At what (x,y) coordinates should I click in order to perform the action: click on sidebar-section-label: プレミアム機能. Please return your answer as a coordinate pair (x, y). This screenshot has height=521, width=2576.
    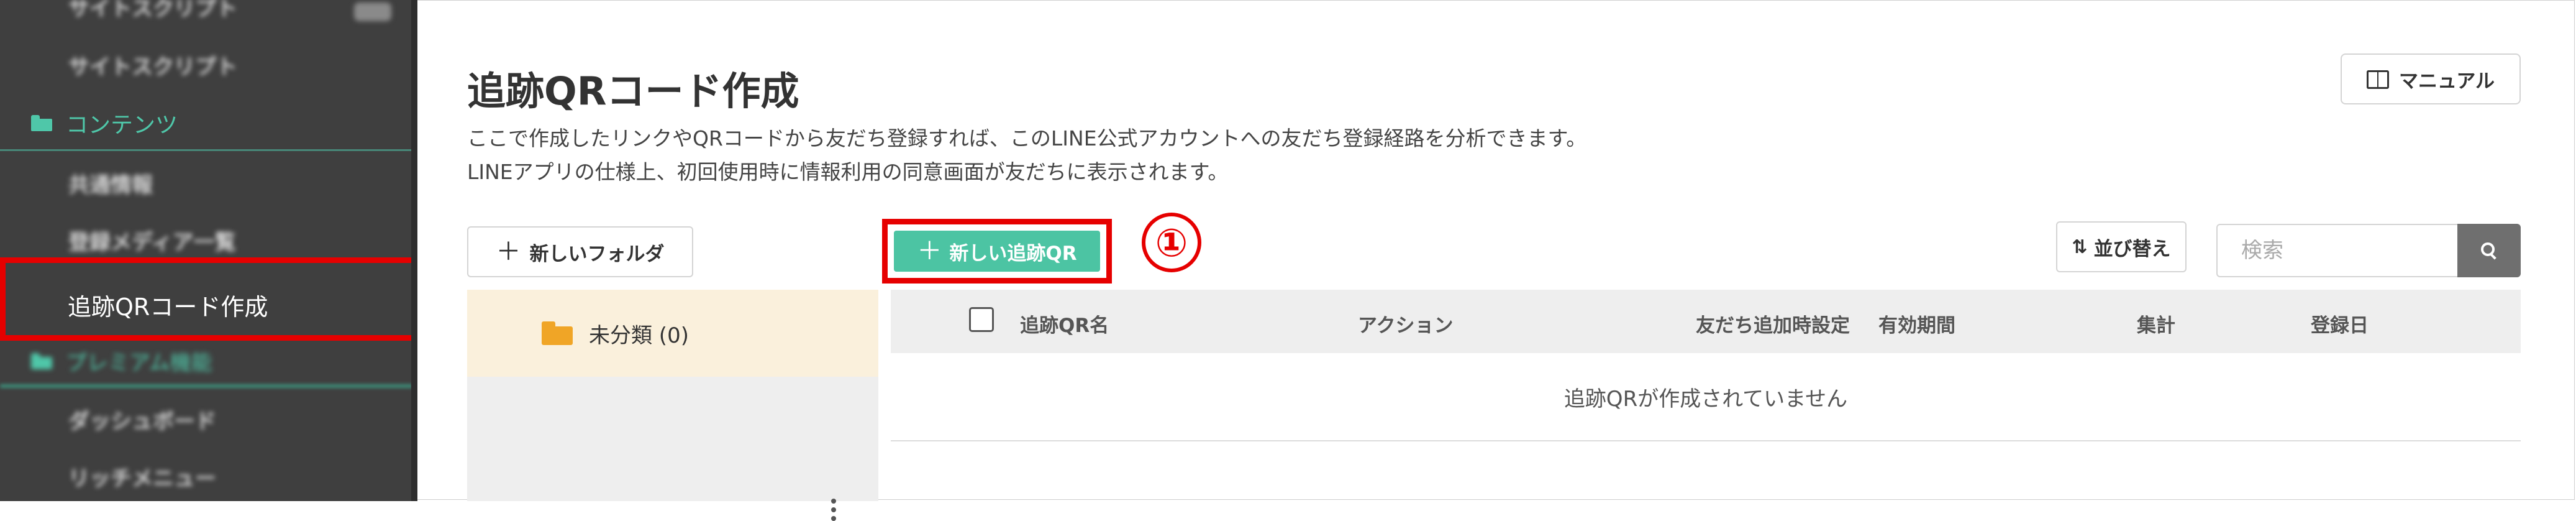
    Looking at the image, I should click on (139, 363).